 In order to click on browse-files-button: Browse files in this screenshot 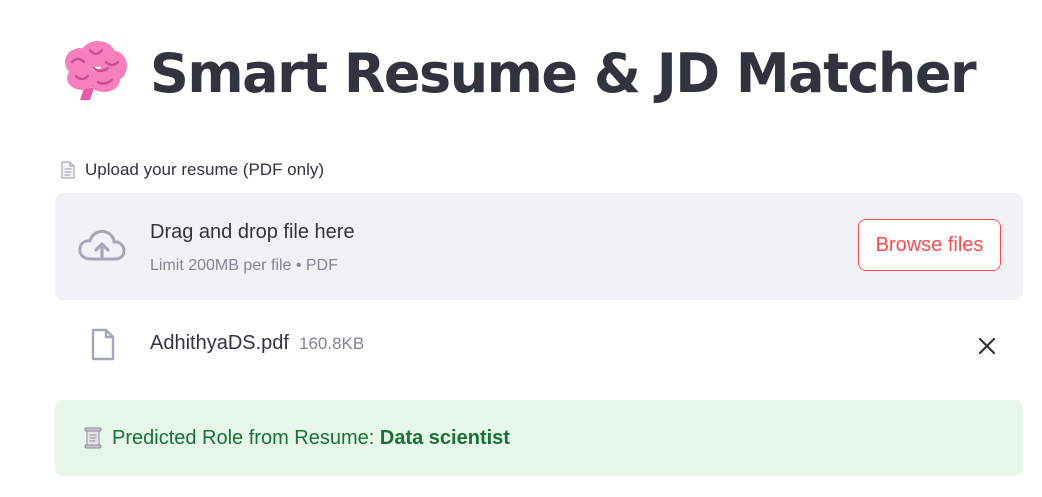, I will do `click(929, 245)`.